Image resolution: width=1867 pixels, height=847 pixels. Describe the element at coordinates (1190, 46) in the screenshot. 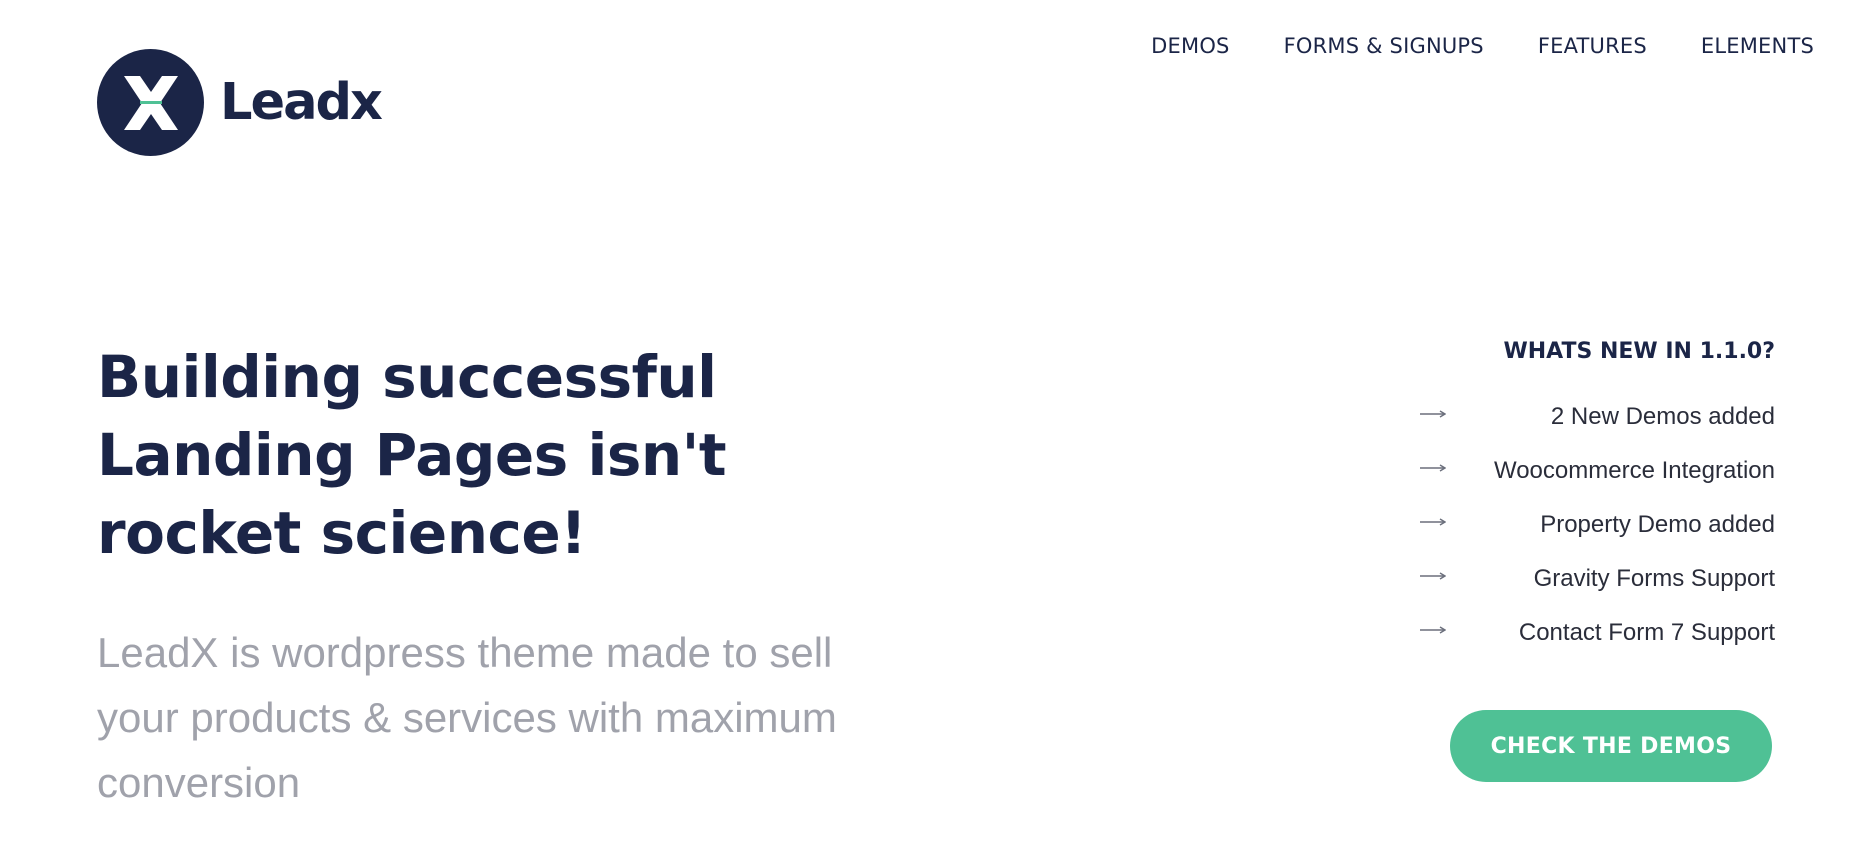

I see `nav-item-demos: DEMOS` at that location.